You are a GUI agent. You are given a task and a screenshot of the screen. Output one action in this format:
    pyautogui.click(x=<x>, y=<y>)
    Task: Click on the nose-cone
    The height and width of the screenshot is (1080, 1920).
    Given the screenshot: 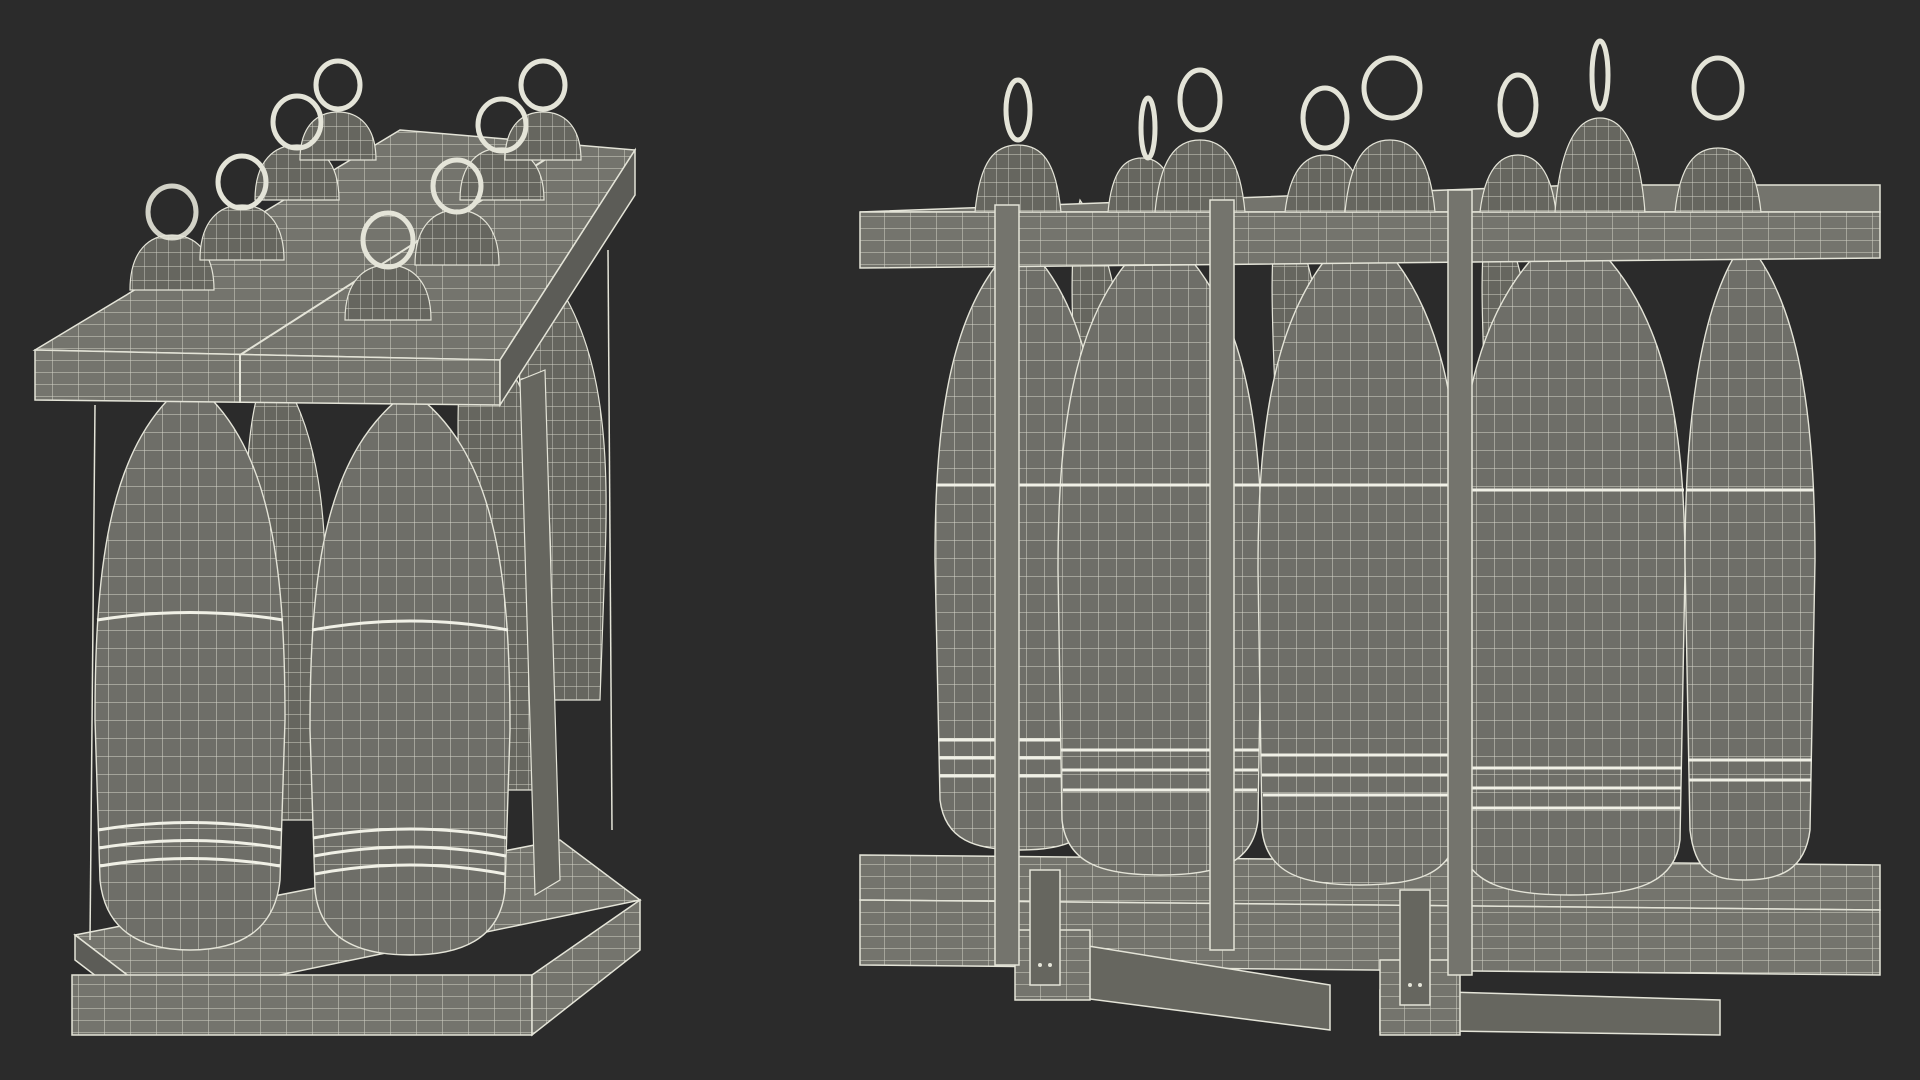 What is the action you would take?
    pyautogui.click(x=1368, y=165)
    